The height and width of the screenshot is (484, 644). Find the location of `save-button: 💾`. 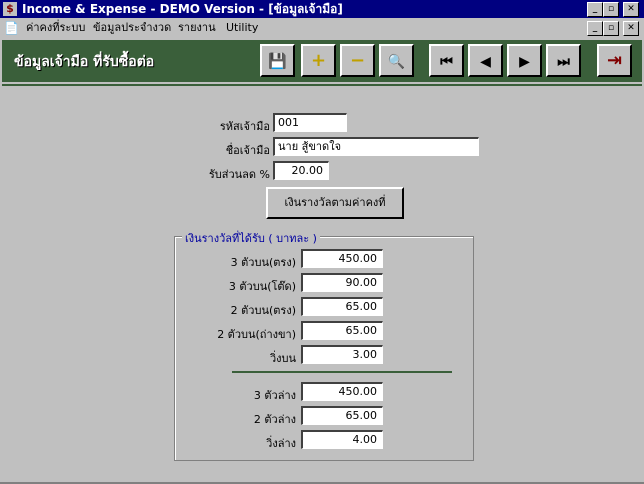

save-button: 💾 is located at coordinates (277, 60).